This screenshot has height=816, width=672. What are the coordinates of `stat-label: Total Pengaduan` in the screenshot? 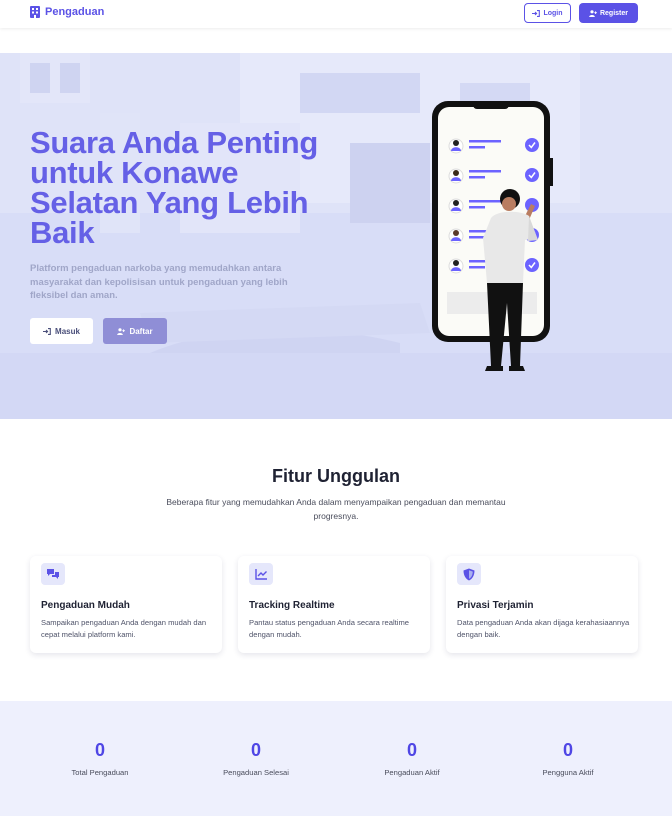 It's located at (100, 772).